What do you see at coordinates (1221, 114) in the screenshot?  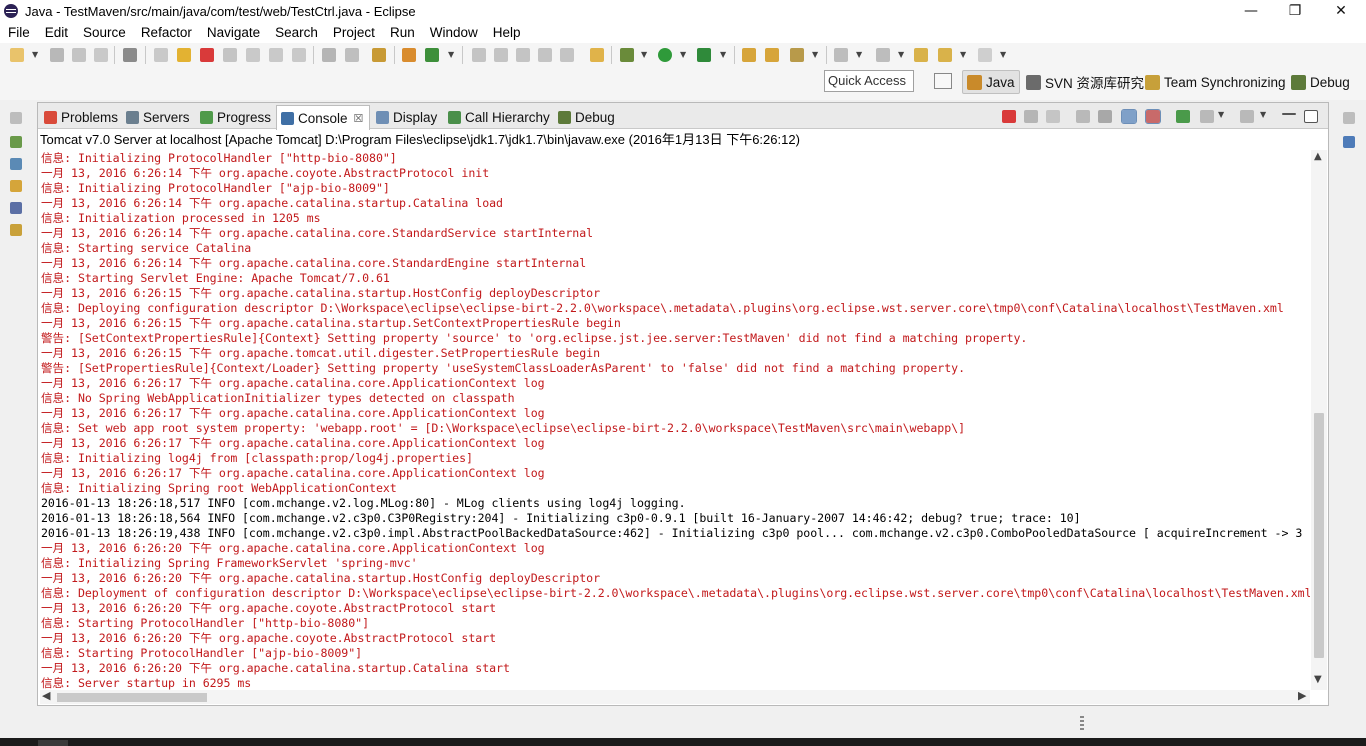 I see `display-console-dropdown-icon: ▼` at bounding box center [1221, 114].